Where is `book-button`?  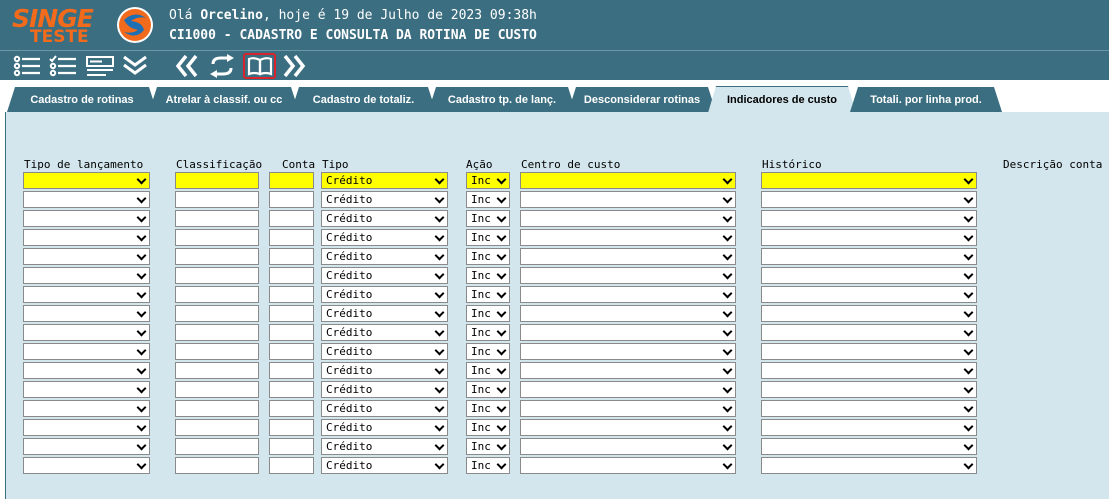 book-button is located at coordinates (259, 66).